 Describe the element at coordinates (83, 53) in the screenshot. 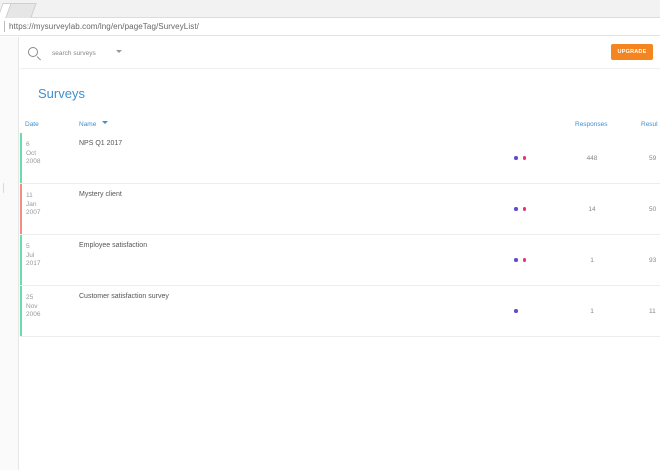

I see `search-input` at that location.